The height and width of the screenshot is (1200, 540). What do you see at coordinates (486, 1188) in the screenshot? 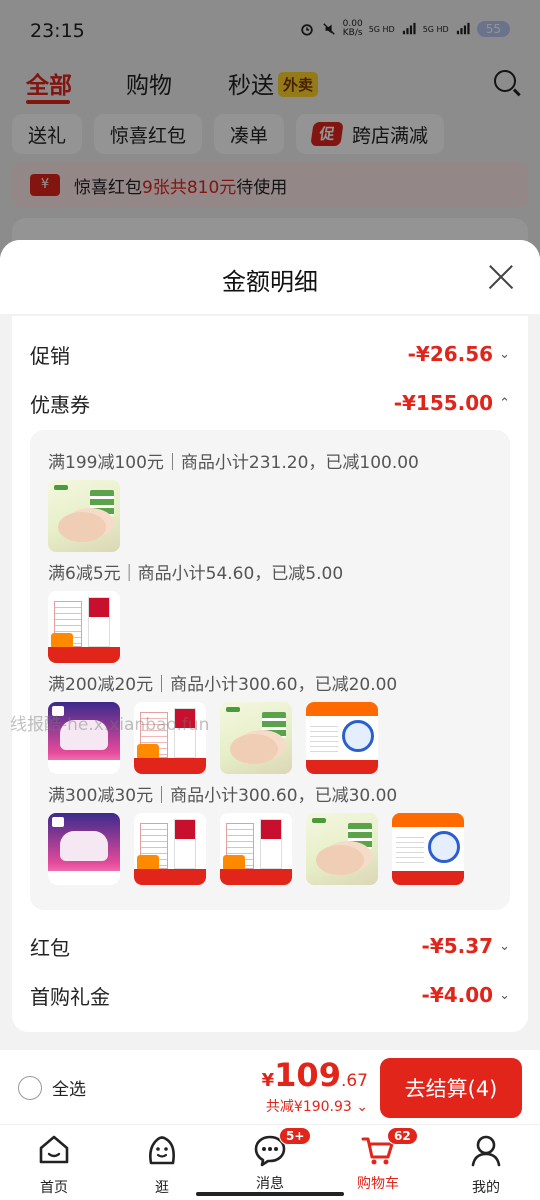
I see `nav-label: 我的` at bounding box center [486, 1188].